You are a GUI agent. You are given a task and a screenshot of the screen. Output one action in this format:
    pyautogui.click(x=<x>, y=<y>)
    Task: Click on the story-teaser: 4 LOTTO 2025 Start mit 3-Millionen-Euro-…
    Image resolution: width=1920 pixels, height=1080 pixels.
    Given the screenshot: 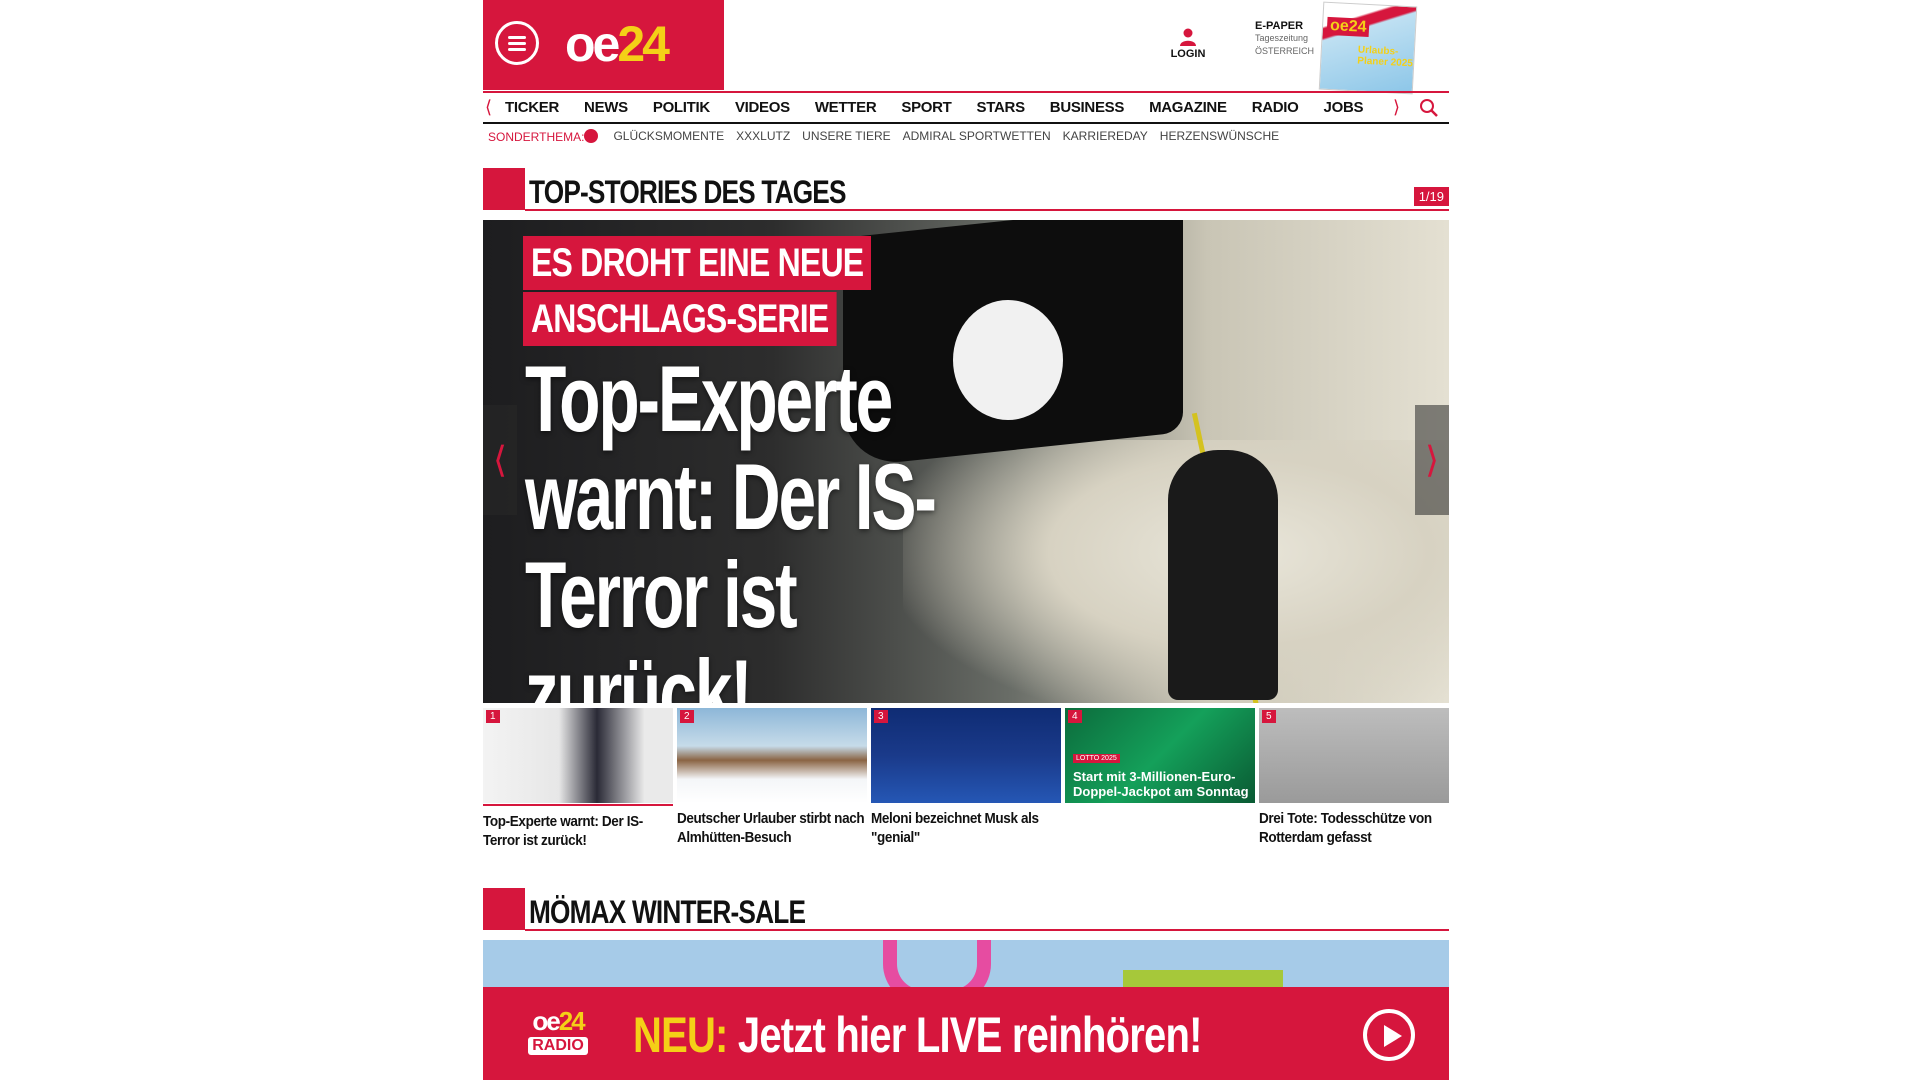 What is the action you would take?
    pyautogui.click(x=1160, y=758)
    